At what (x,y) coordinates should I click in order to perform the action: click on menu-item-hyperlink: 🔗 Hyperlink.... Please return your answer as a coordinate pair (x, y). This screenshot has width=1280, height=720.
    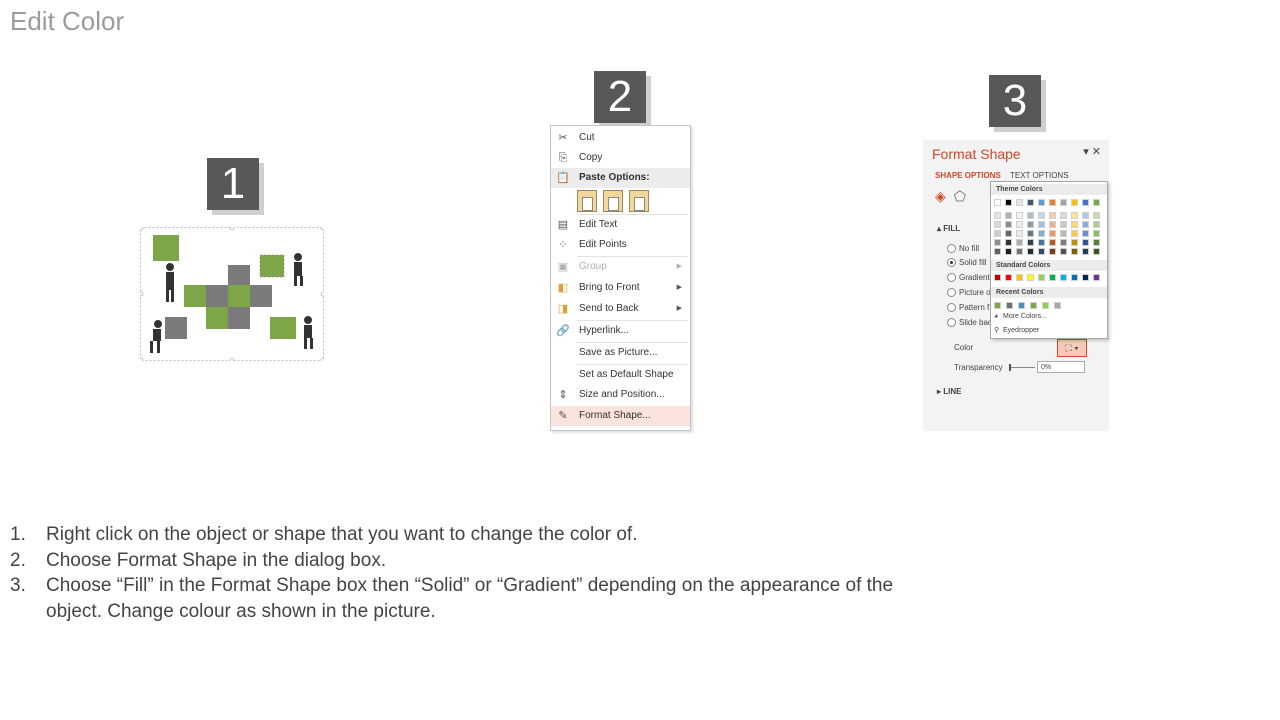
    Looking at the image, I should click on (620, 331).